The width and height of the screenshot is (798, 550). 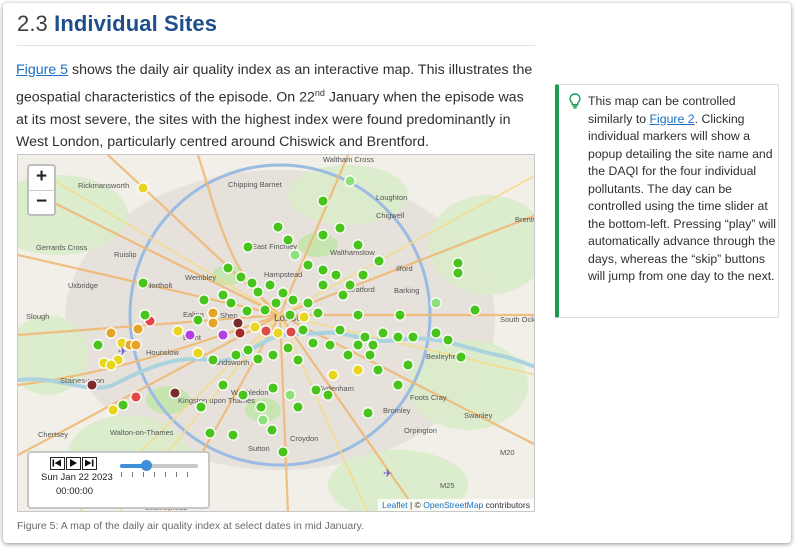 What do you see at coordinates (159, 469) in the screenshot?
I see `time-slider` at bounding box center [159, 469].